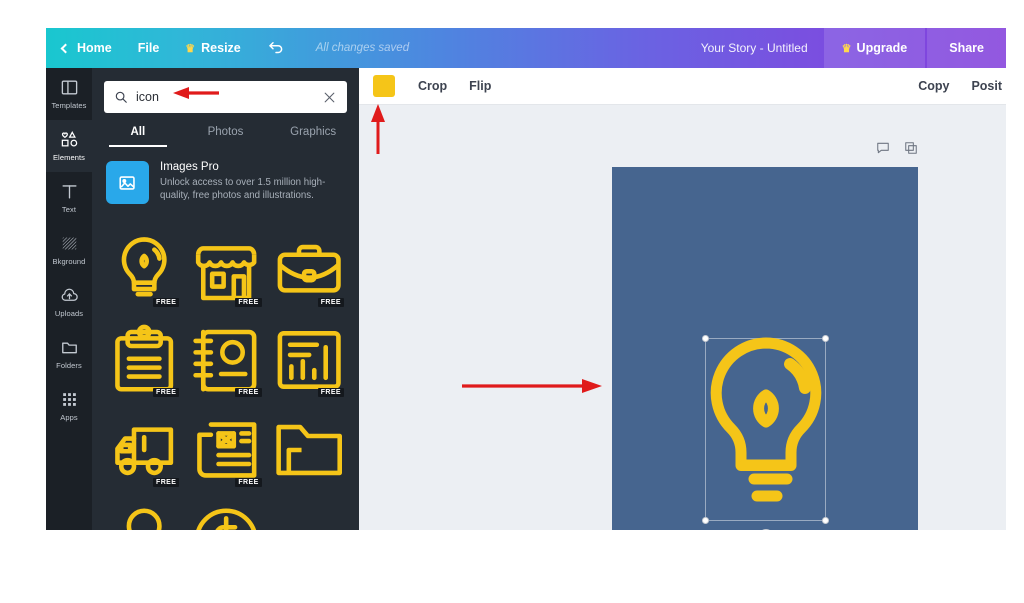 The image size is (1024, 603). I want to click on sidebar-item-templates: Templates, so click(69, 94).